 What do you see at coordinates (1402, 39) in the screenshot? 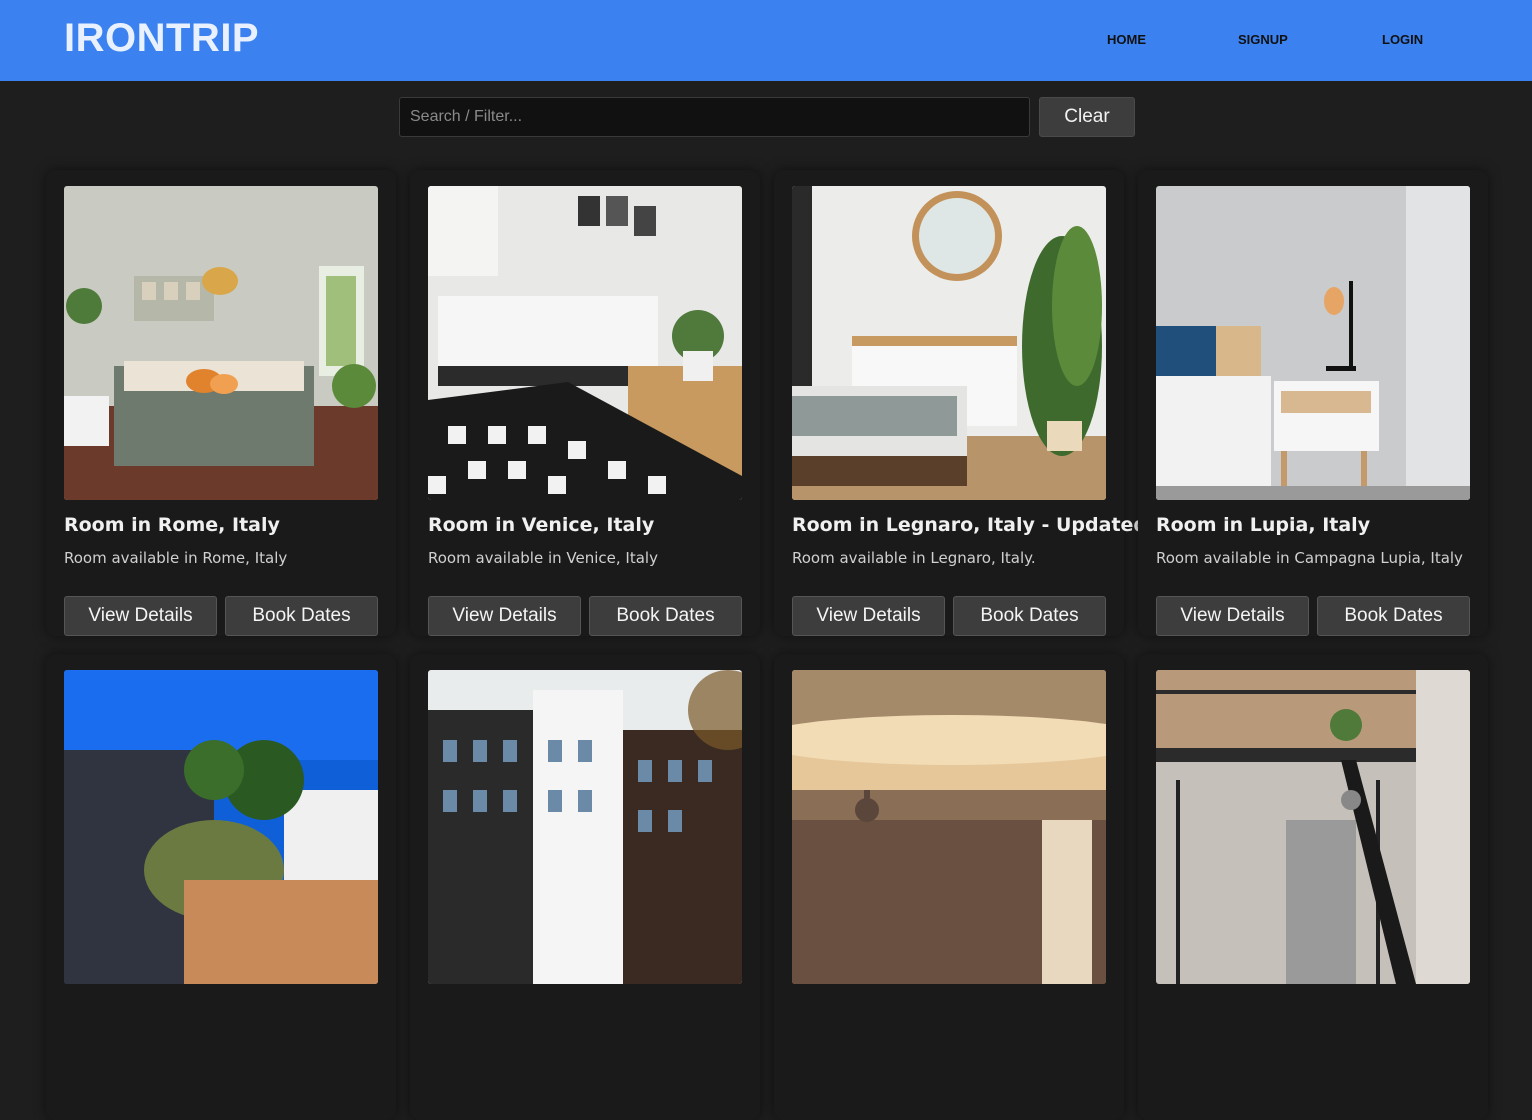
I see `nav-login-link: LOGIN` at bounding box center [1402, 39].